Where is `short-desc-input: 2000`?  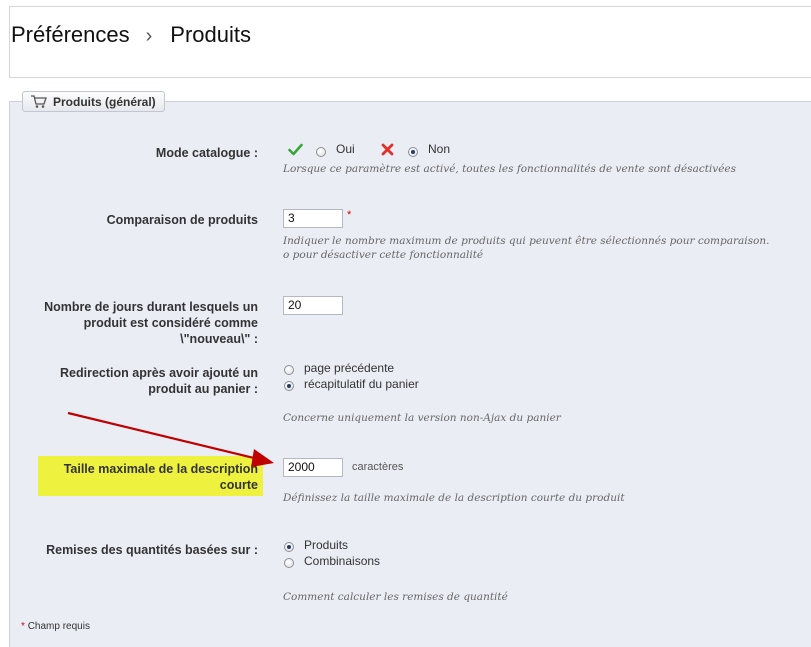 short-desc-input: 2000 is located at coordinates (313, 467).